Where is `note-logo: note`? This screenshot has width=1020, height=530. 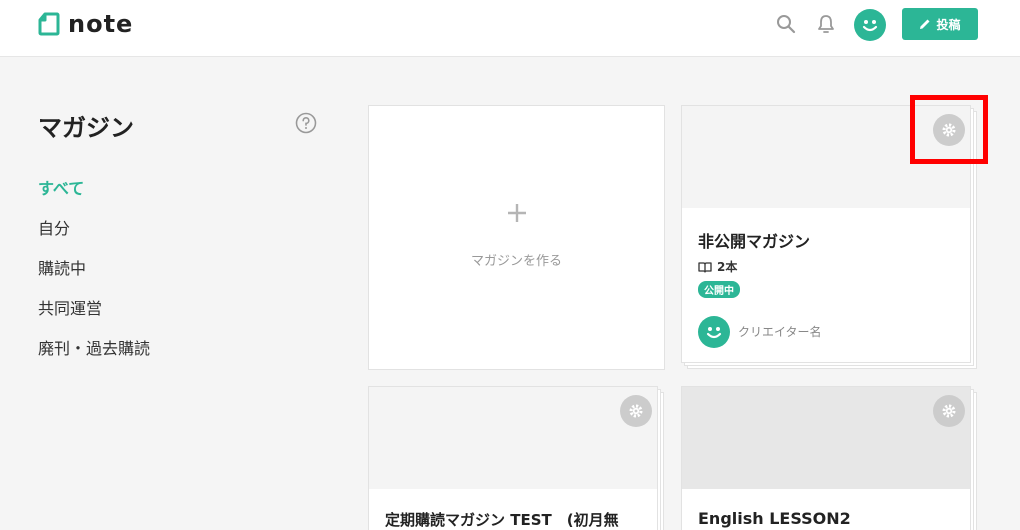 note-logo: note is located at coordinates (85, 24).